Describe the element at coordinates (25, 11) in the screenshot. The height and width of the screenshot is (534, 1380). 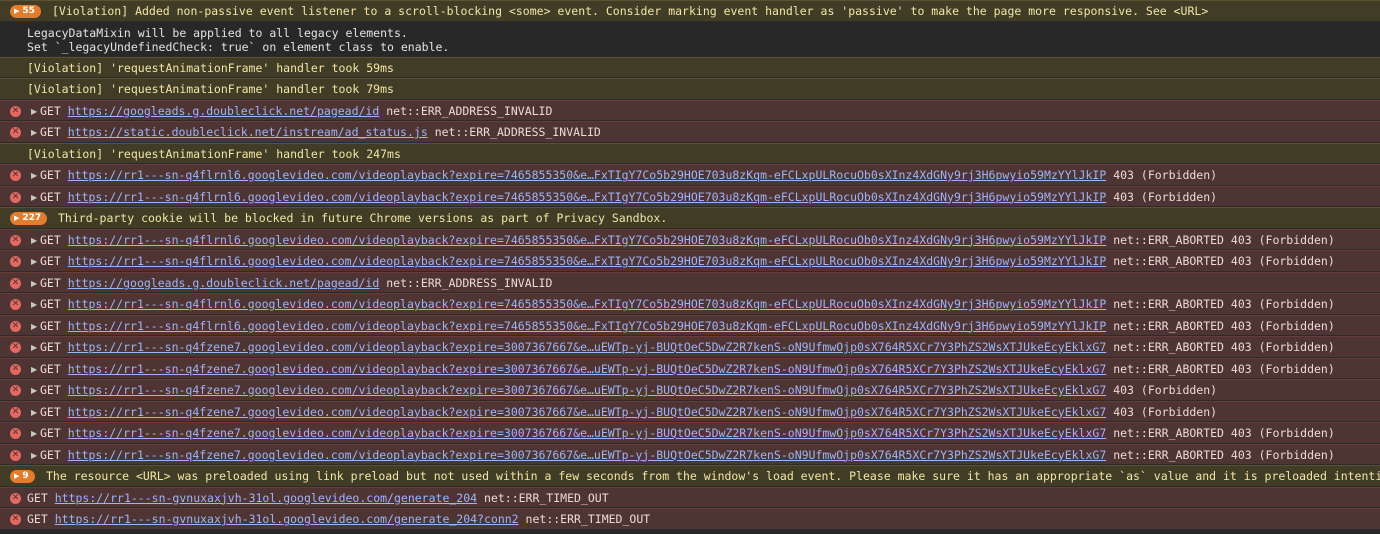
I see `repeat-count-badge: ▶ 55` at that location.